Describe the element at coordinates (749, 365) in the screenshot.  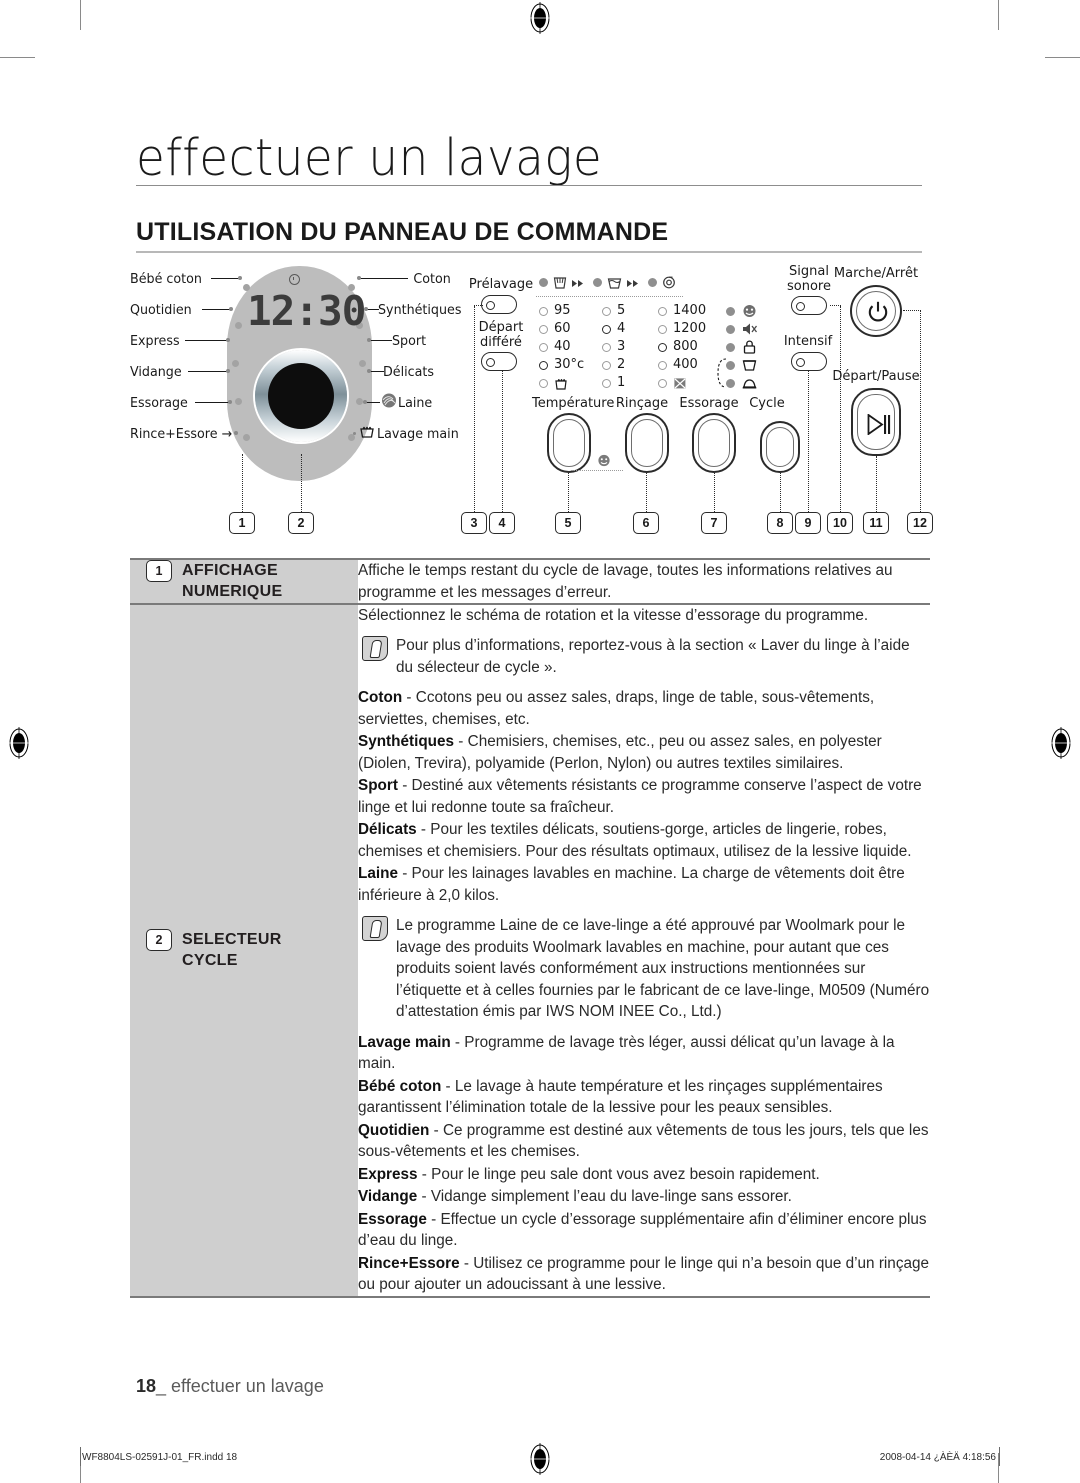
I see `rinse-hold-icon` at that location.